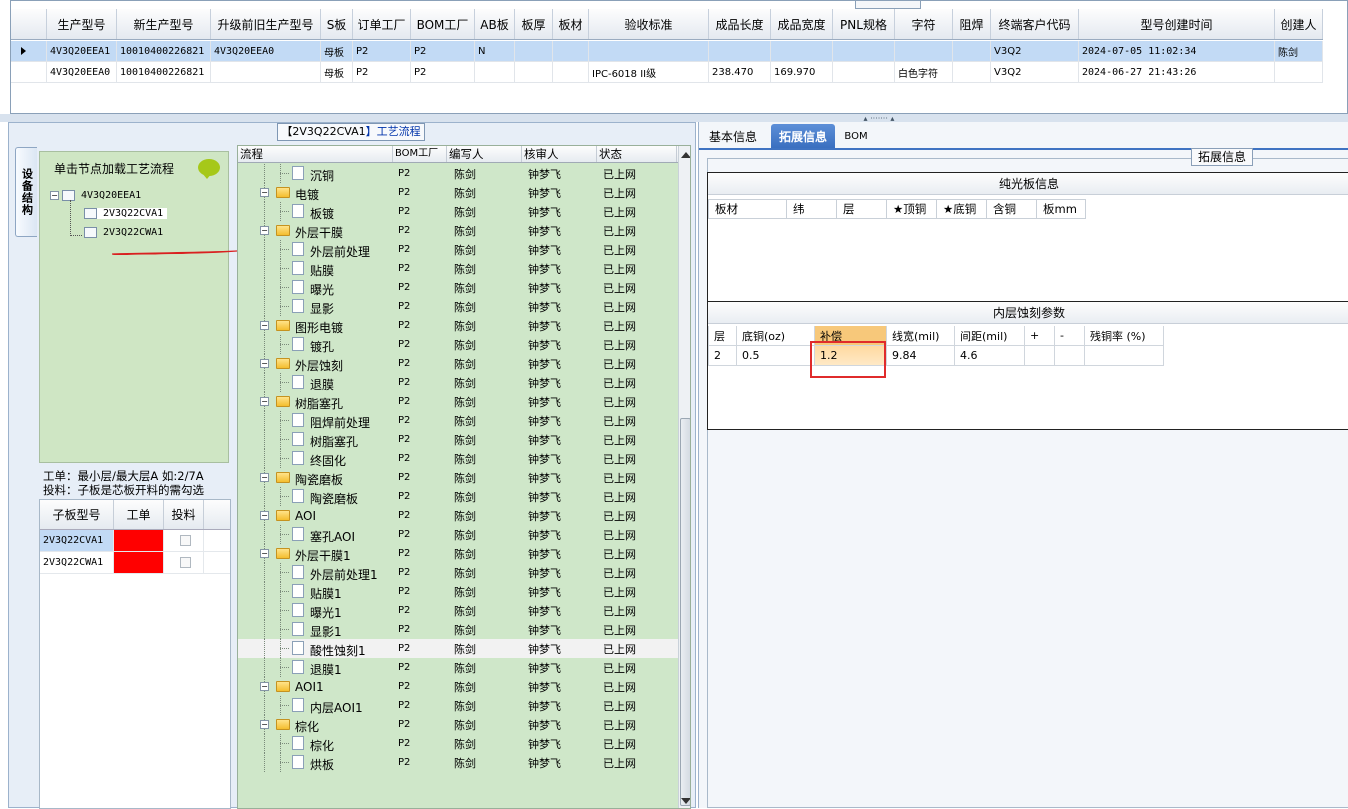 The image size is (1348, 809). Describe the element at coordinates (458, 268) in the screenshot. I see `table-row: 贴膜 P2 陈剑 钟梦飞 已上网` at that location.